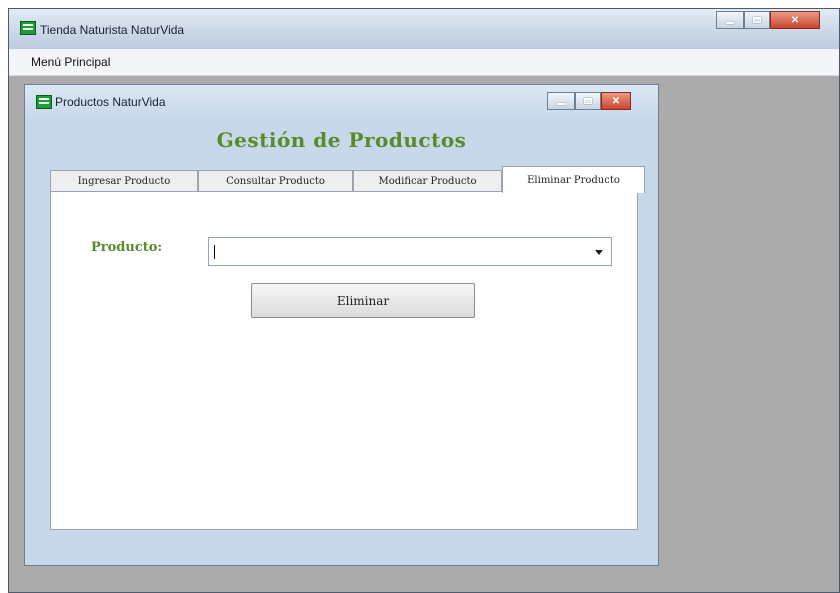 The width and height of the screenshot is (840, 593). What do you see at coordinates (127, 247) in the screenshot?
I see `product-label: Producto:` at bounding box center [127, 247].